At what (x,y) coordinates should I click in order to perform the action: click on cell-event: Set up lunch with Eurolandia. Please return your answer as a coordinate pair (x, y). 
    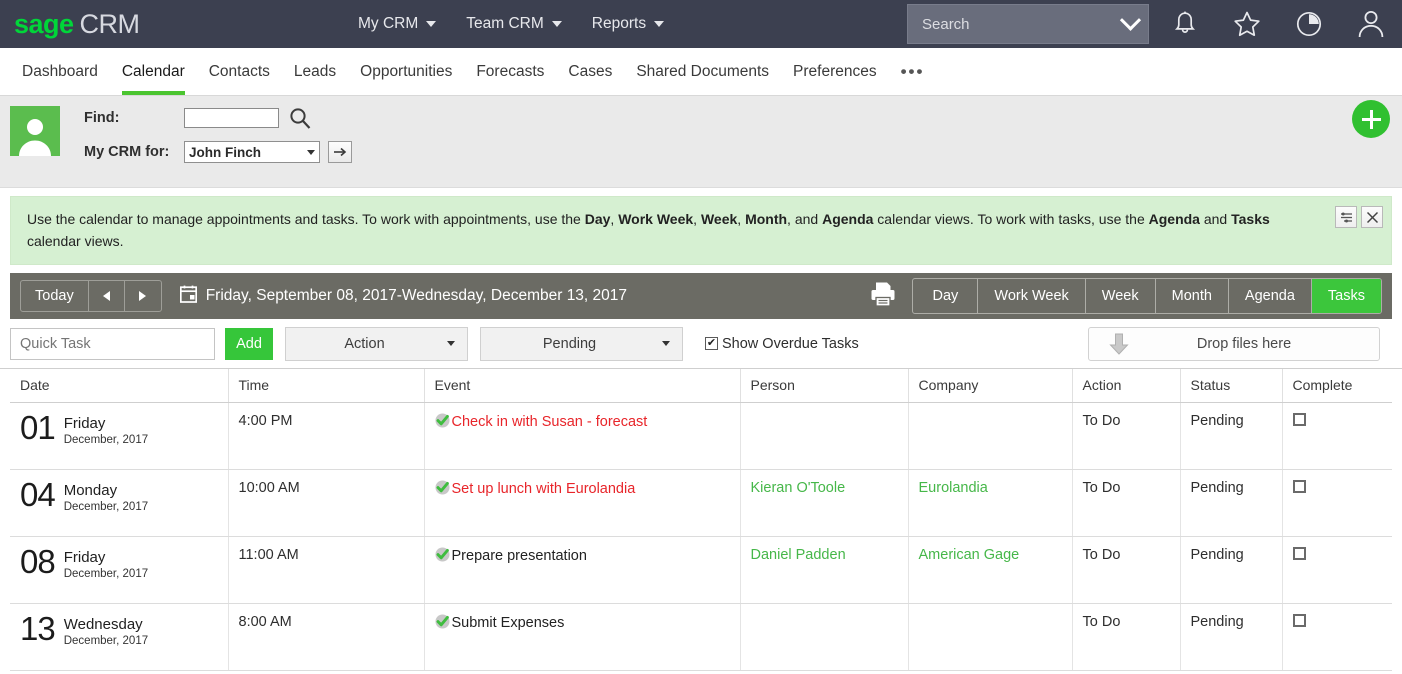
    Looking at the image, I should click on (582, 503).